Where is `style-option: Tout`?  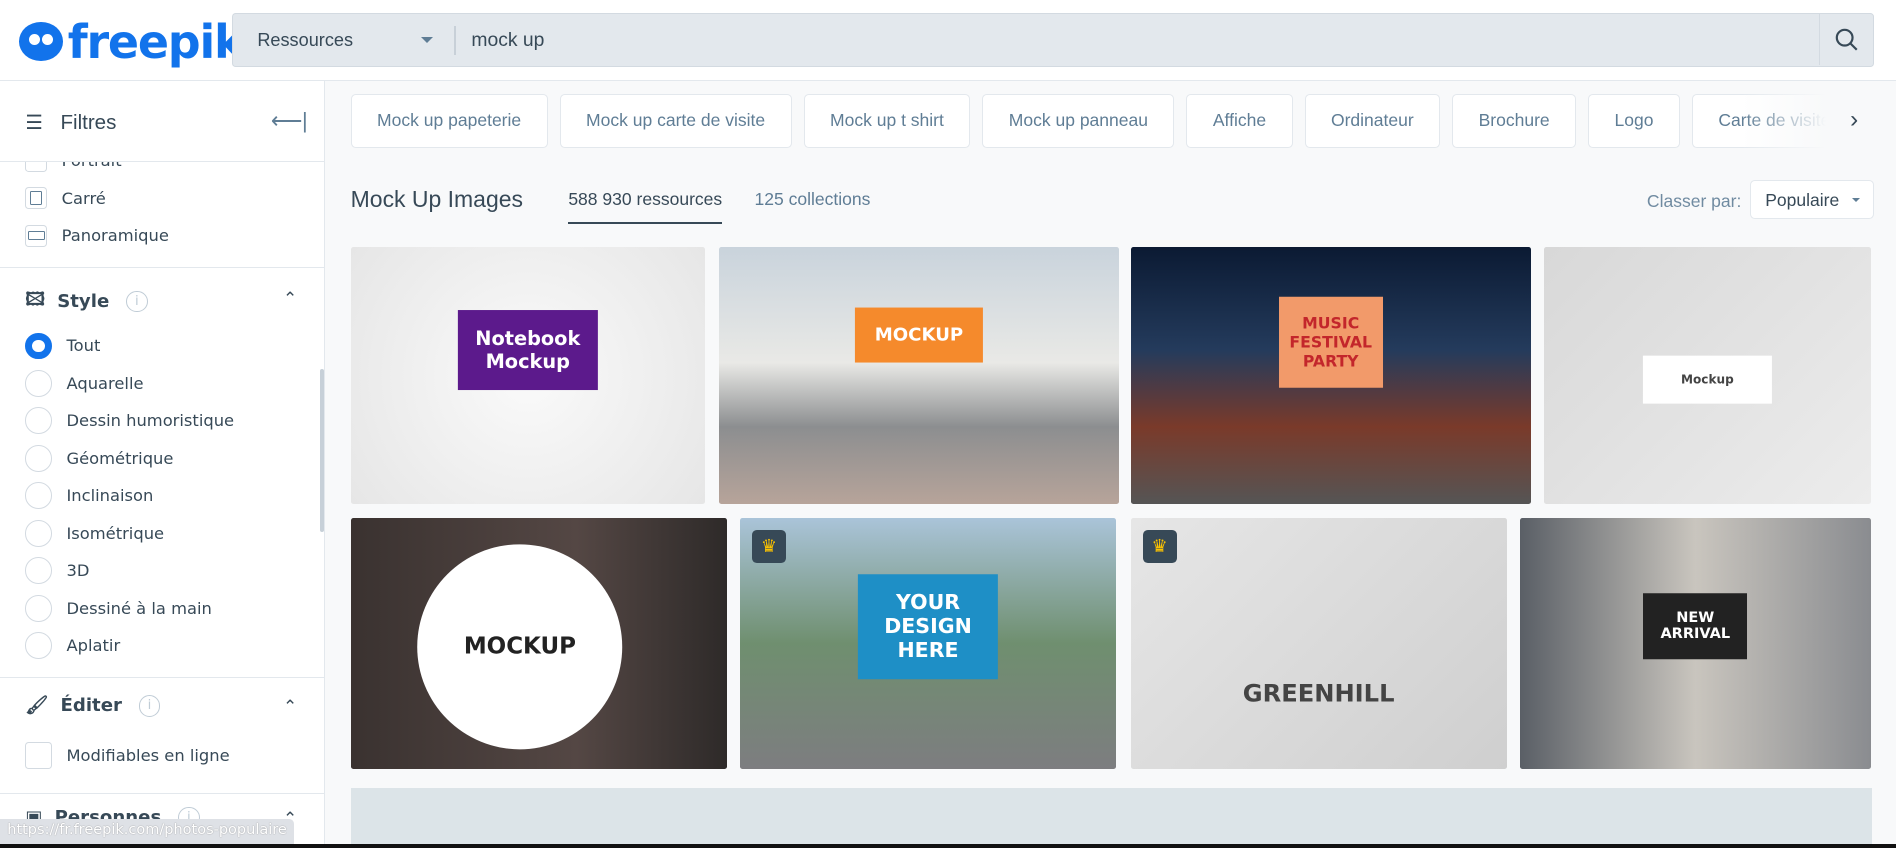
style-option: Tout is located at coordinates (63, 346).